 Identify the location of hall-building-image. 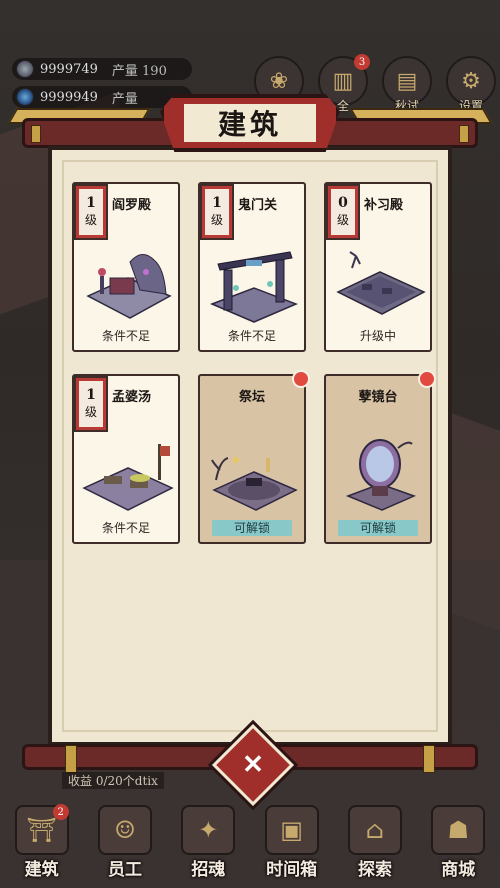
(129, 286).